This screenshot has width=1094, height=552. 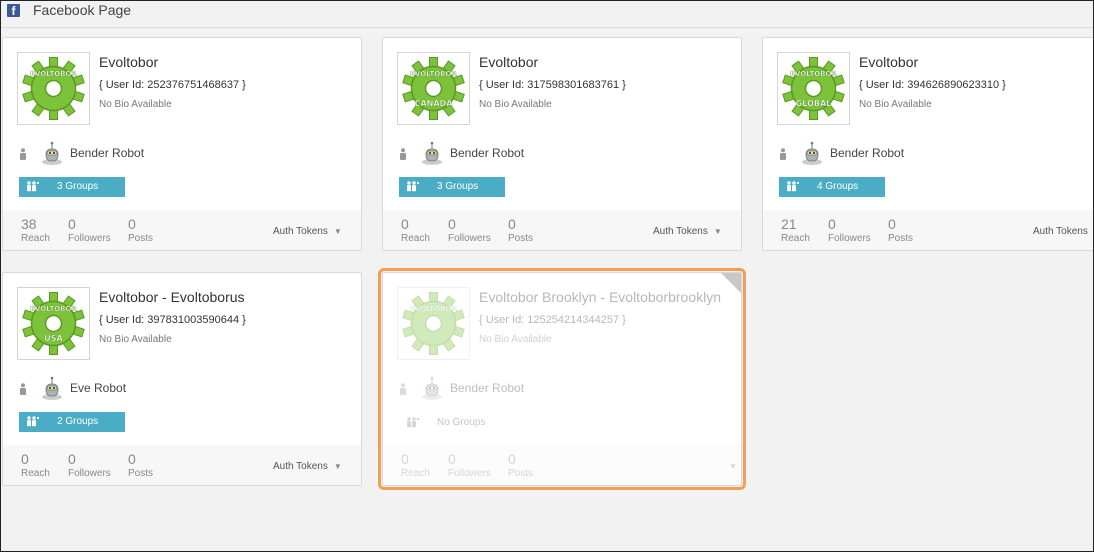 I want to click on page-avatar: EVOLTOBOR GLOBAL, so click(x=813, y=88).